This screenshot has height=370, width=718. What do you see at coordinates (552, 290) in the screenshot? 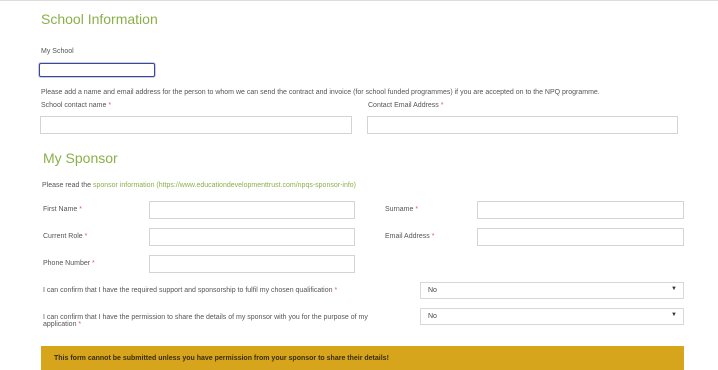
I see `confirm-support-select: No ▼` at bounding box center [552, 290].